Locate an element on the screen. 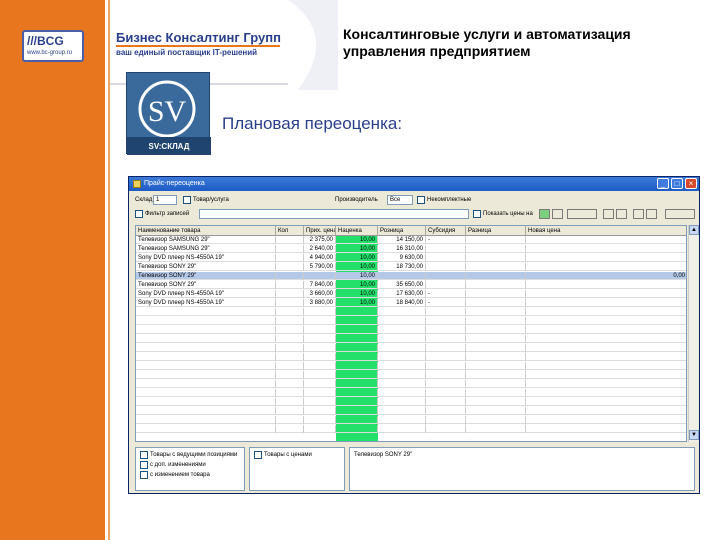  brand-underline is located at coordinates (198, 46).